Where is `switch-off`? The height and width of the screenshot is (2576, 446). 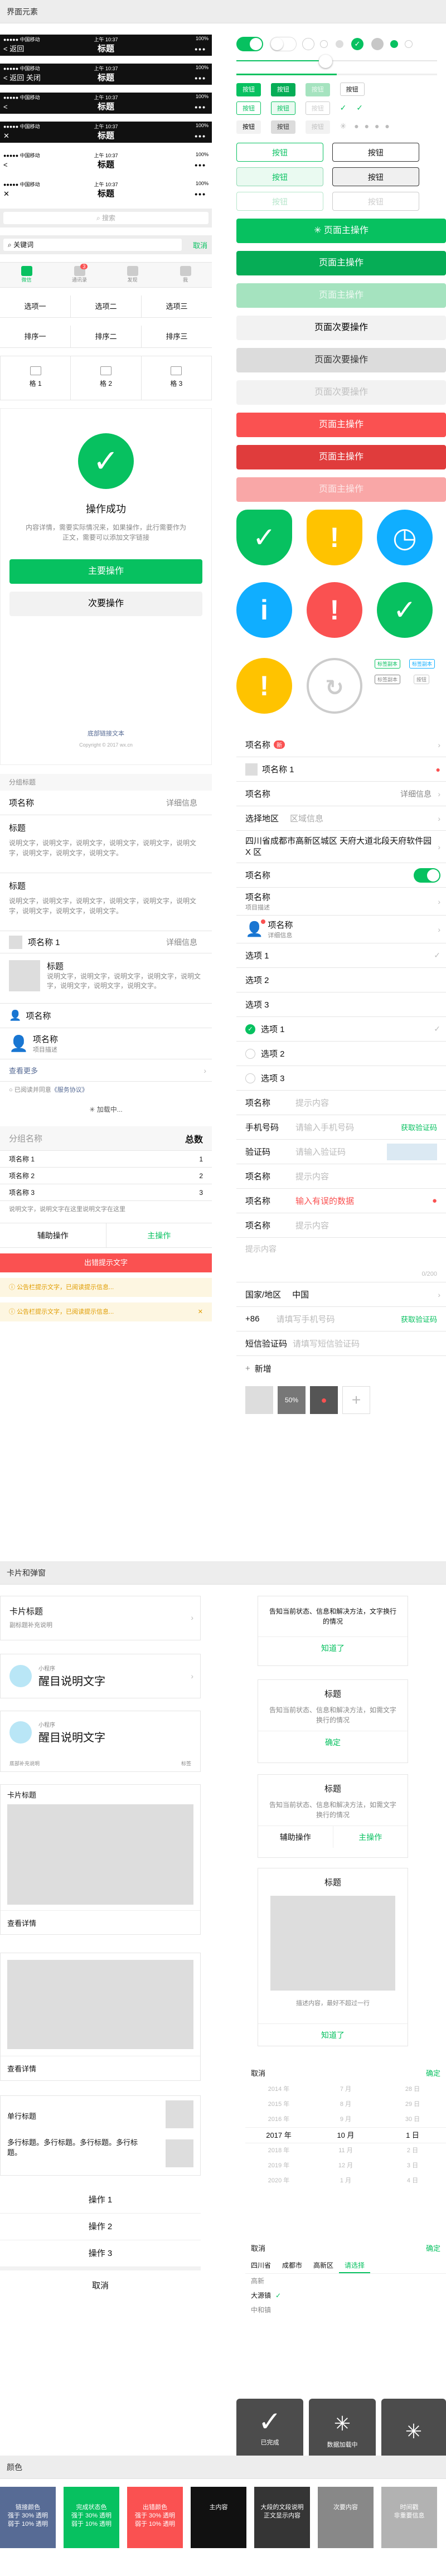 switch-off is located at coordinates (283, 44).